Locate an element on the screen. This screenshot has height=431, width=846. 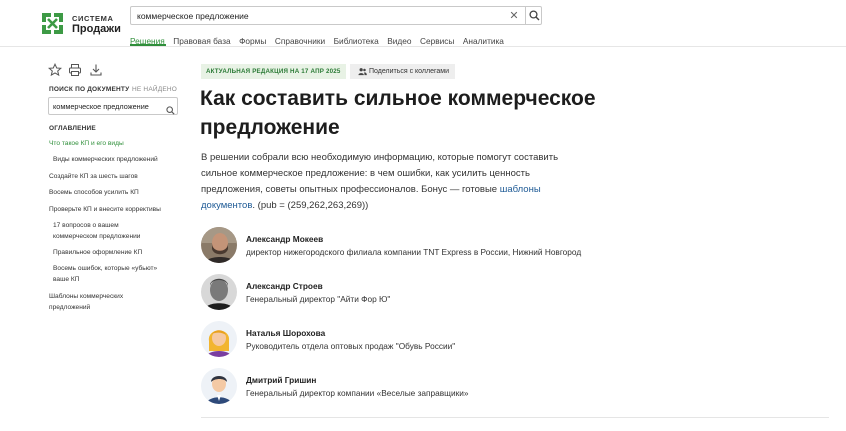
nav-item-references: Справочники is located at coordinates (300, 41).